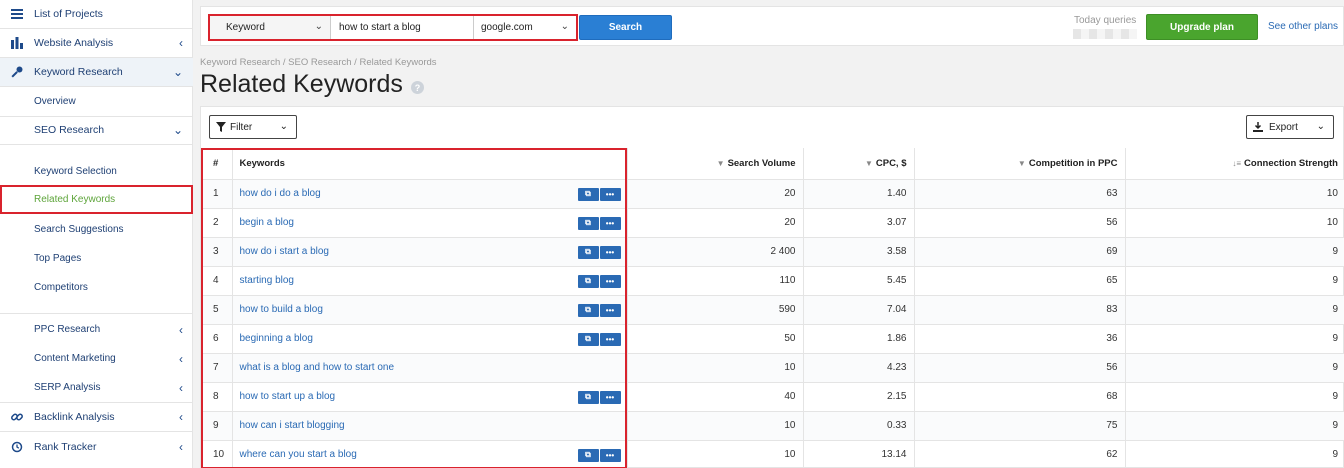 This screenshot has height=468, width=1344. Describe the element at coordinates (298, 454) in the screenshot. I see `keyword-link: where can you start a blog` at that location.